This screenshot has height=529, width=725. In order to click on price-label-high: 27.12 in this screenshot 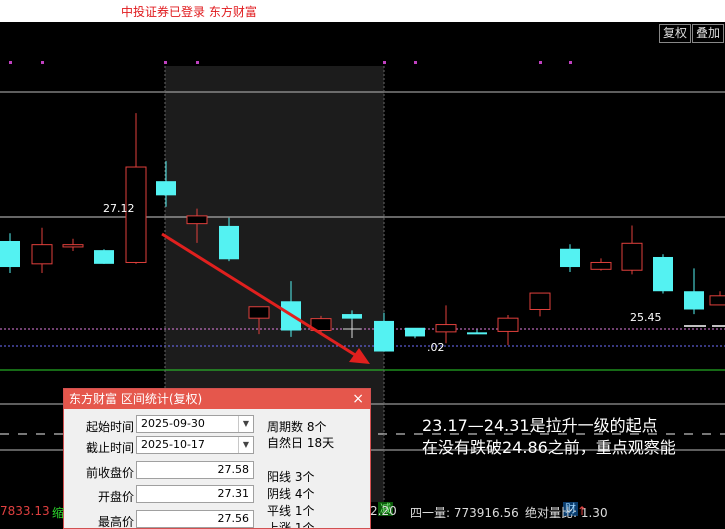, I will do `click(119, 208)`.